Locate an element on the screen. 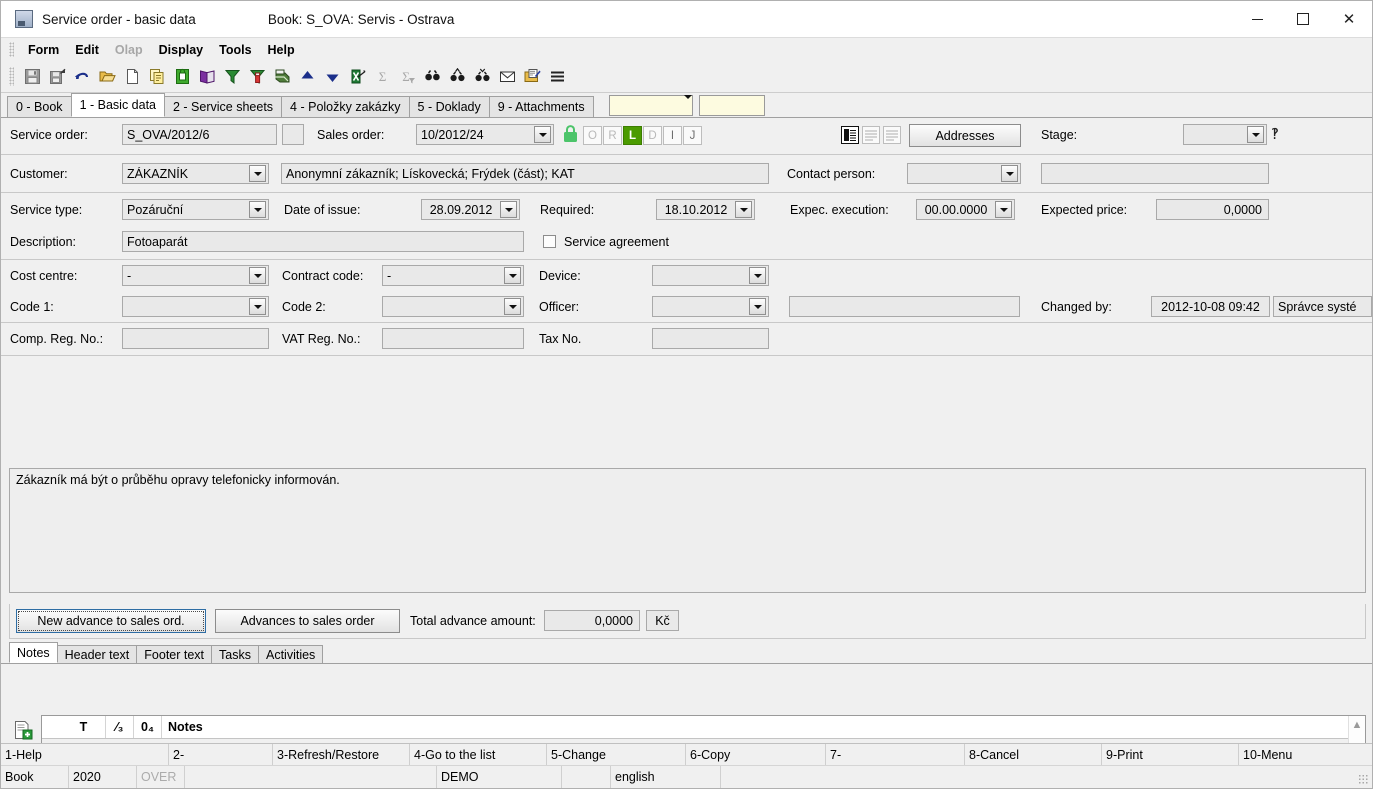 Image resolution: width=1373 pixels, height=789 pixels. status-flag-r: R is located at coordinates (612, 135).